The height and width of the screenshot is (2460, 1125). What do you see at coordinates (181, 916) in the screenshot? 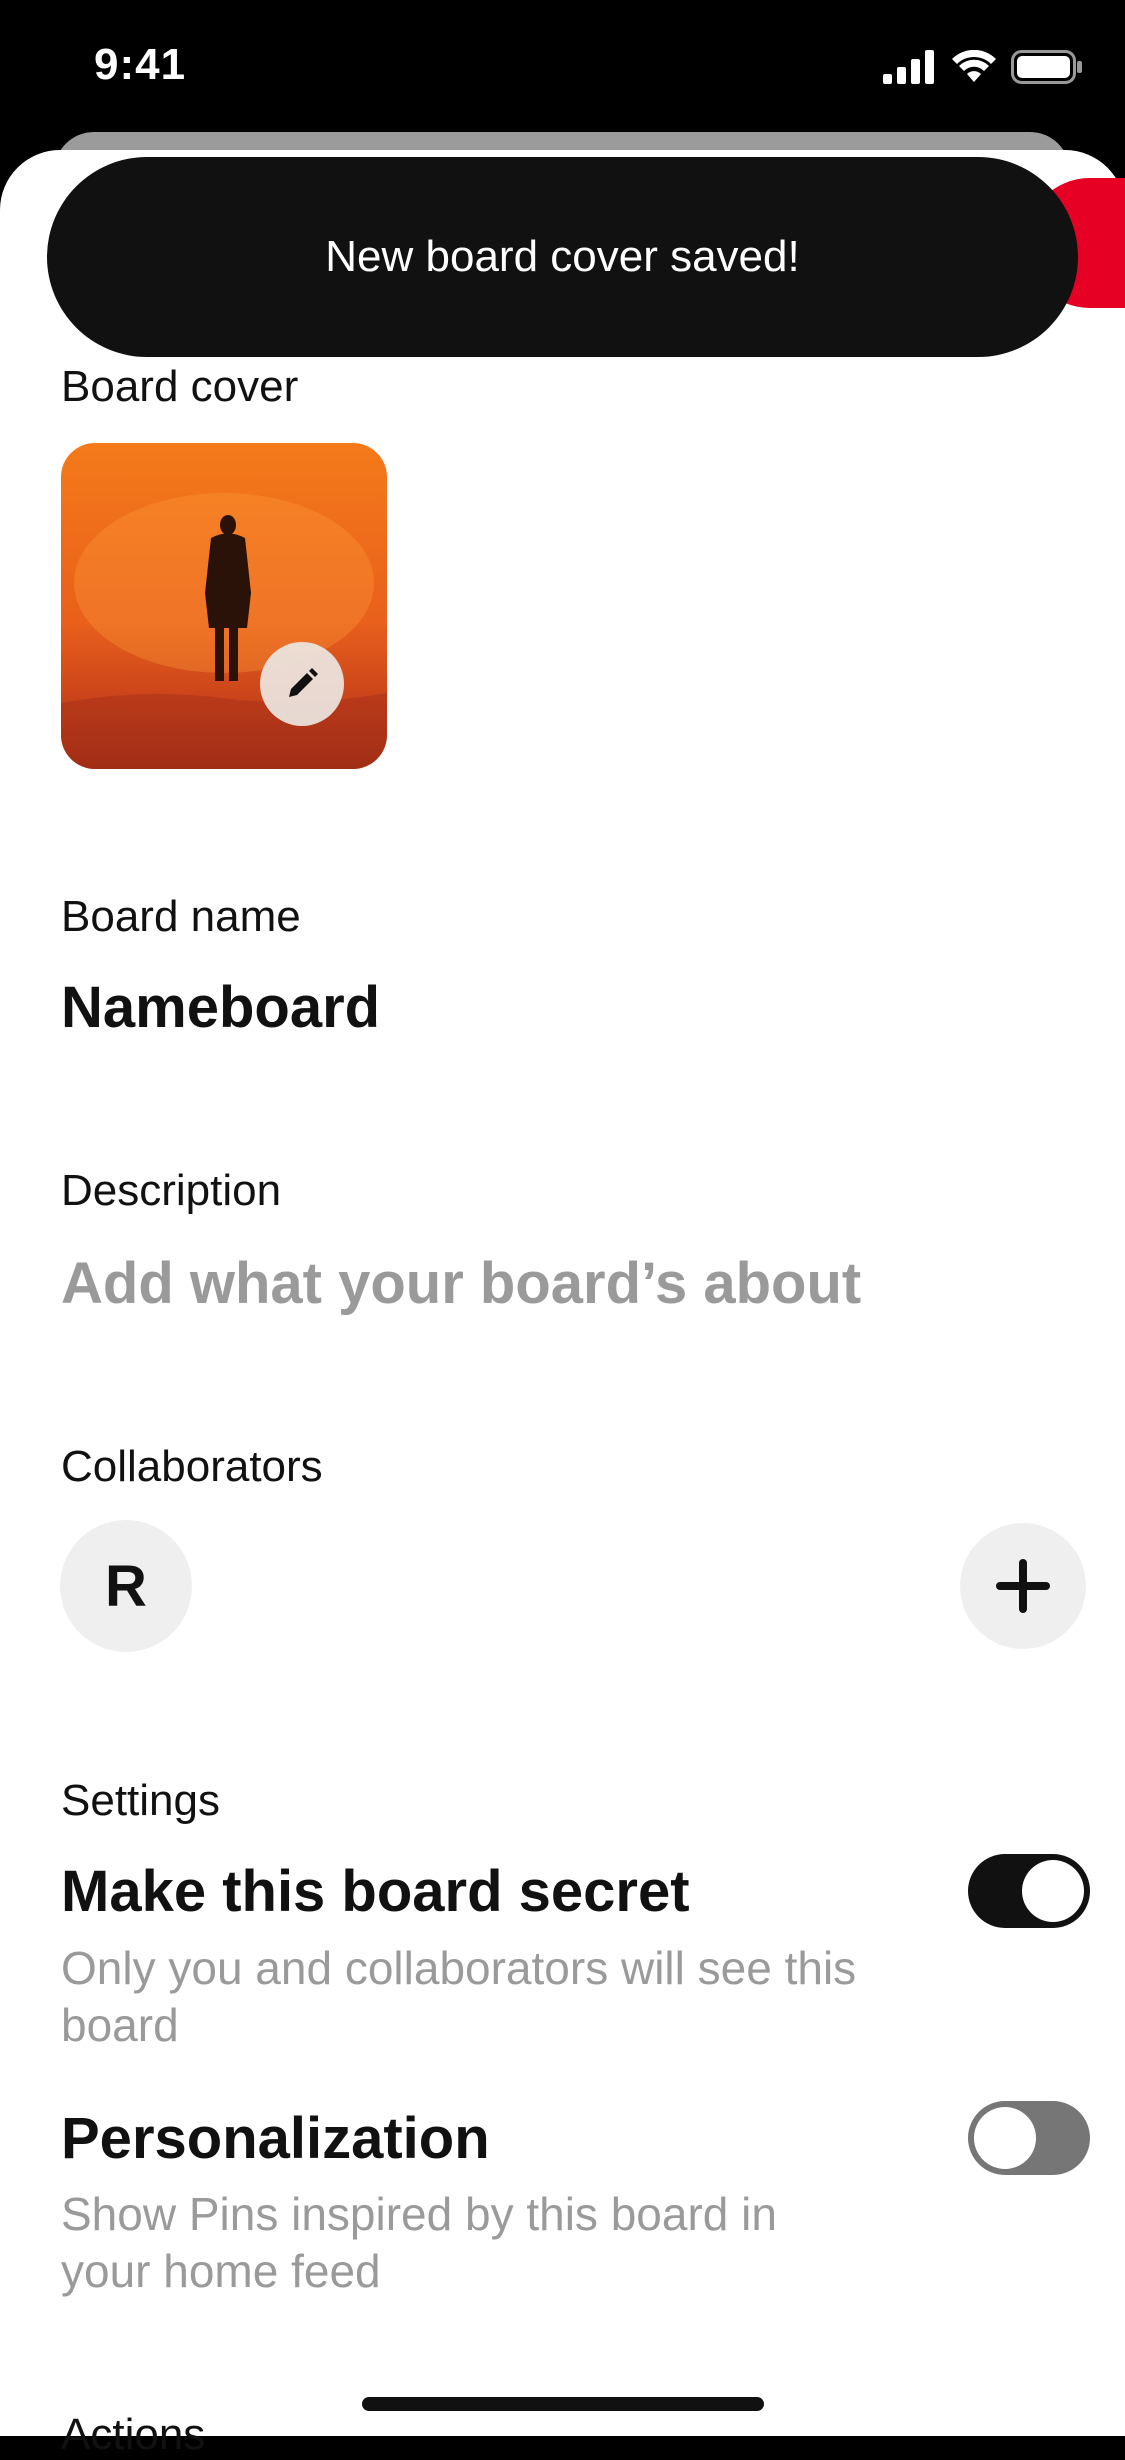
I see `board-name-label: Board name` at bounding box center [181, 916].